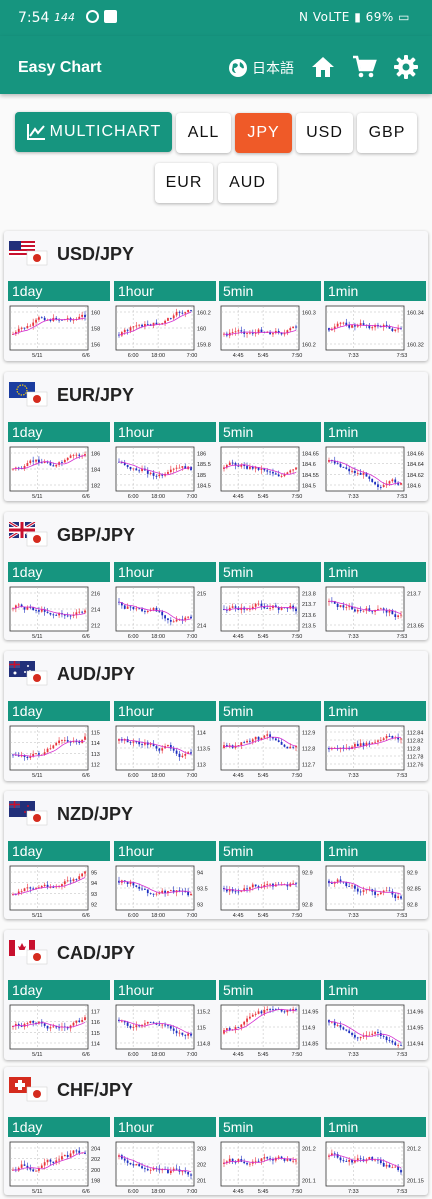  What do you see at coordinates (270, 741) in the screenshot?
I see `chart-cell-5min: 5min 112.9 112.8 112.7 4:45 5:45 7:50` at bounding box center [270, 741].